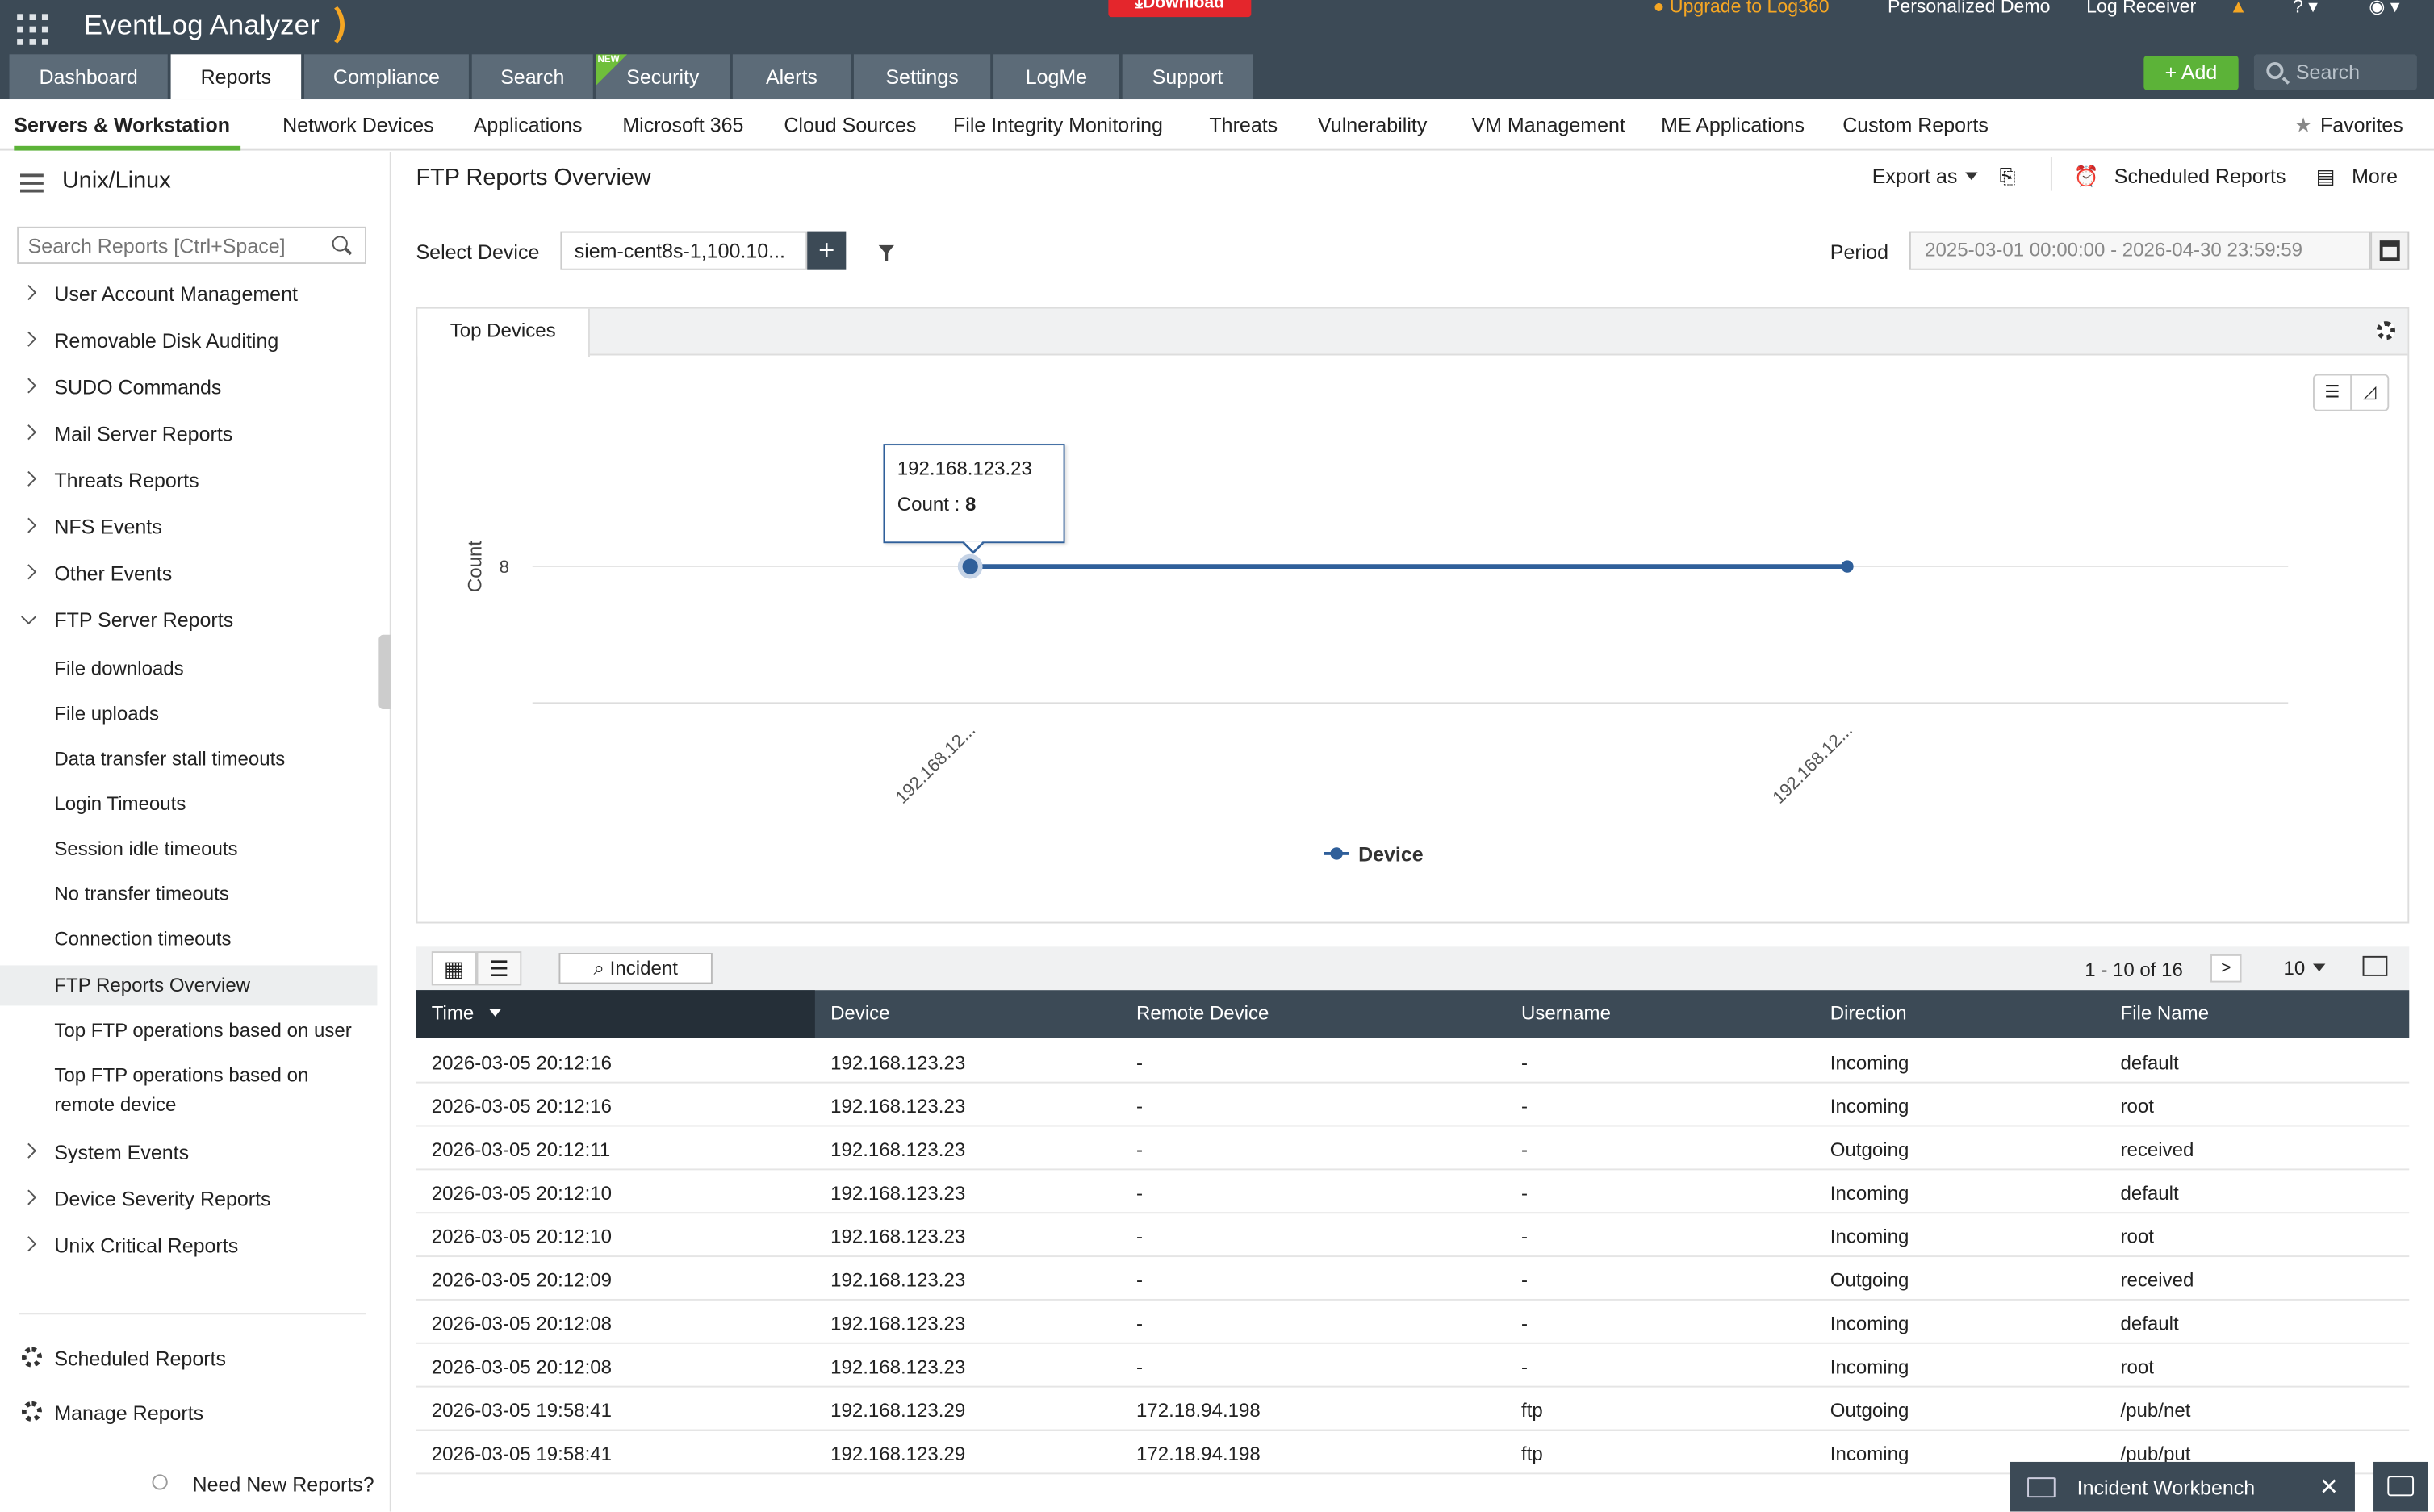  Describe the element at coordinates (1548, 124) in the screenshot. I see `subnav-vm-management: VM Management` at that location.